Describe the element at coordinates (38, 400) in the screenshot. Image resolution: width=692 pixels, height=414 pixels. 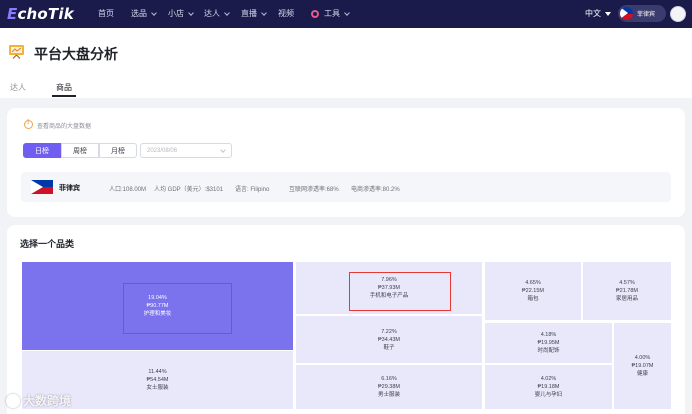
I see `watermark: 大数跨境` at that location.